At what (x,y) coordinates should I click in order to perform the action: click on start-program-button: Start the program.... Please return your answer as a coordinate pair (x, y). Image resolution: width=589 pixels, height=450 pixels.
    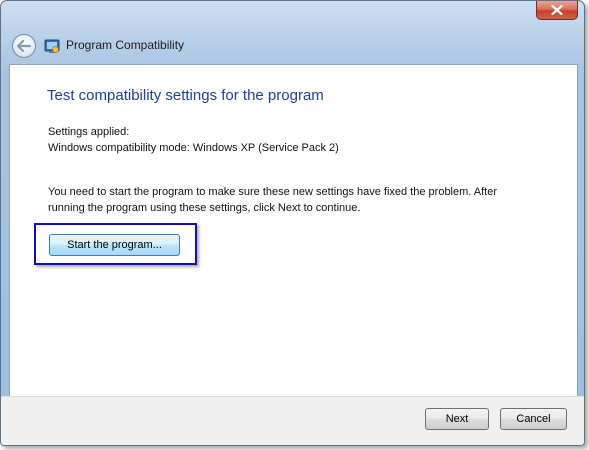
    Looking at the image, I should click on (114, 245).